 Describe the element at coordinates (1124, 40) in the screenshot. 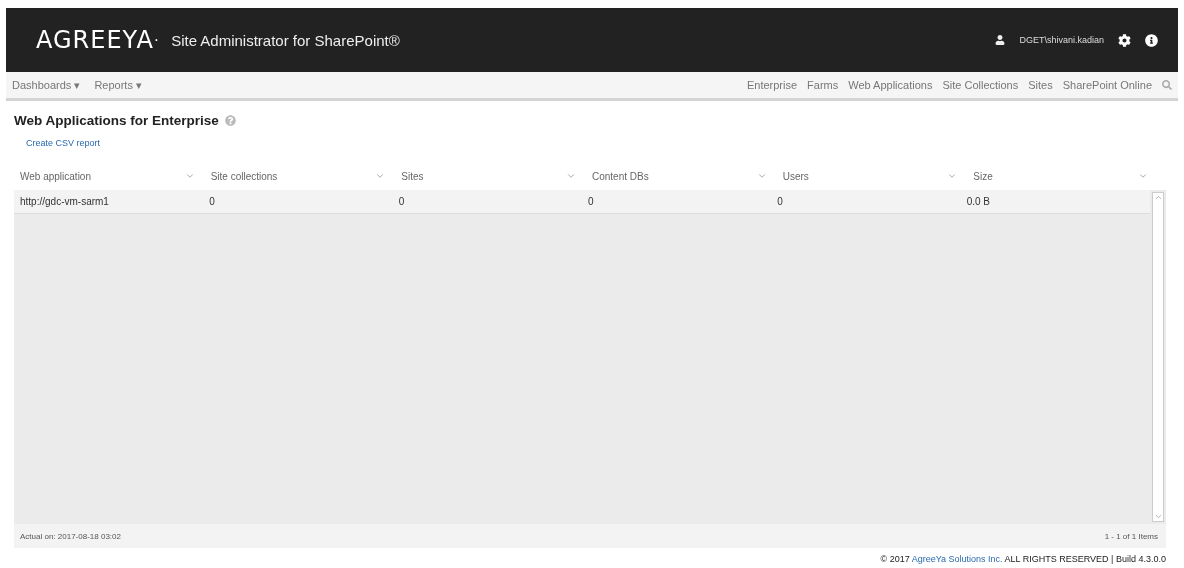

I see `settings-icon` at that location.